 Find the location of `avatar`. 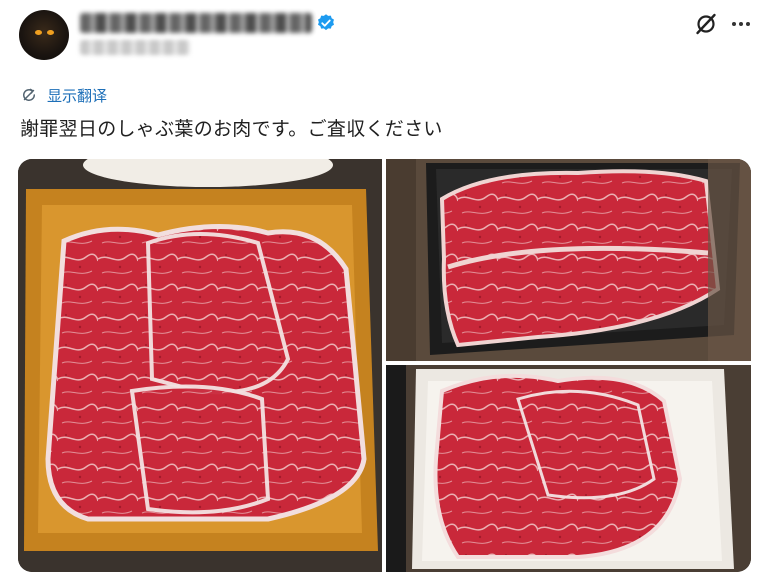

avatar is located at coordinates (44, 35).